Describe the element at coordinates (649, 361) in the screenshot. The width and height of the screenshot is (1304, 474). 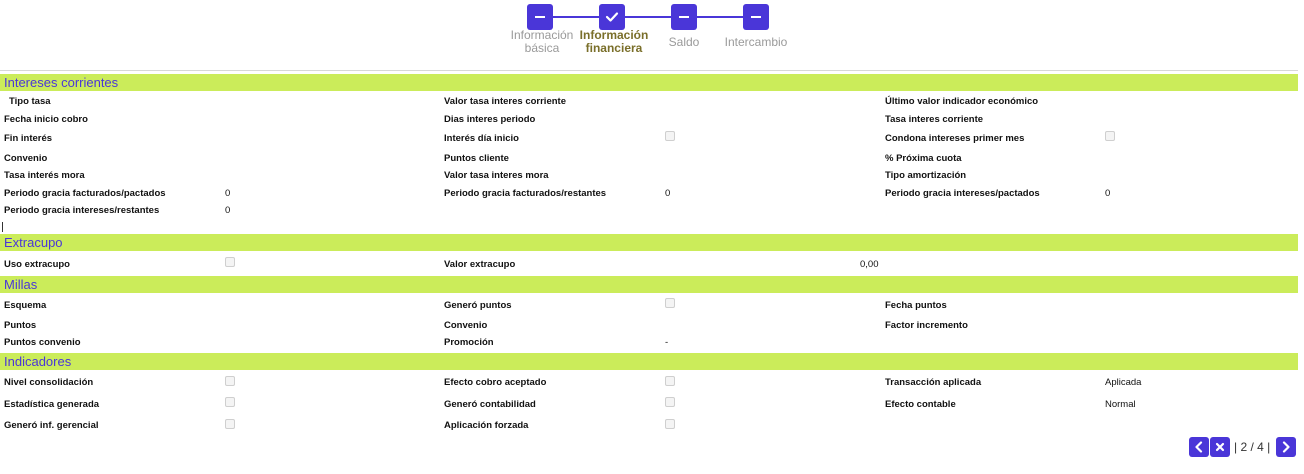
I see `section-header-indicadores: Indicadores` at that location.